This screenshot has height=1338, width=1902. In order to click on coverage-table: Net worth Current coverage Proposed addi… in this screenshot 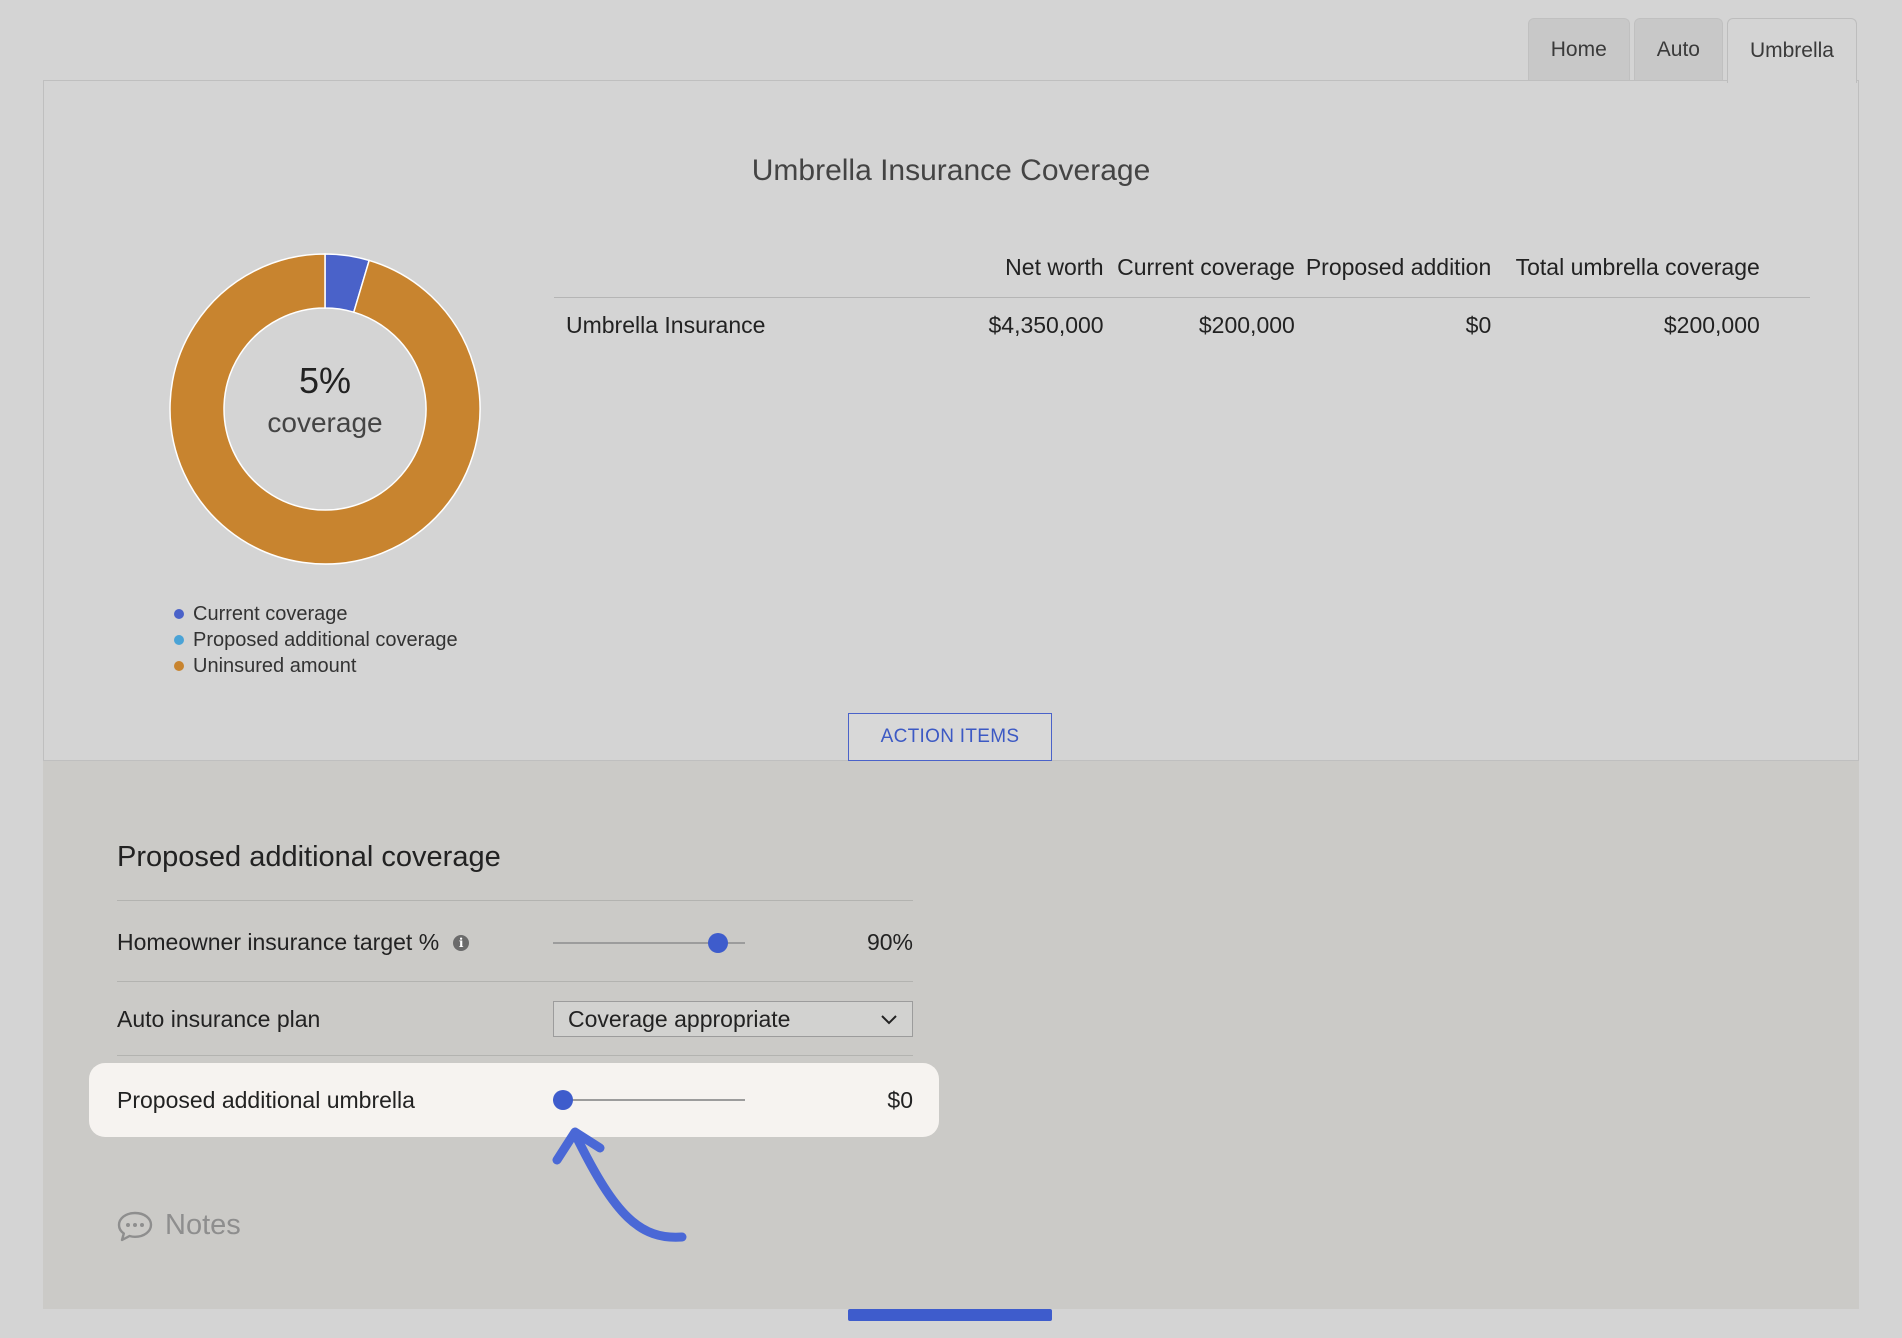, I will do `click(1182, 297)`.